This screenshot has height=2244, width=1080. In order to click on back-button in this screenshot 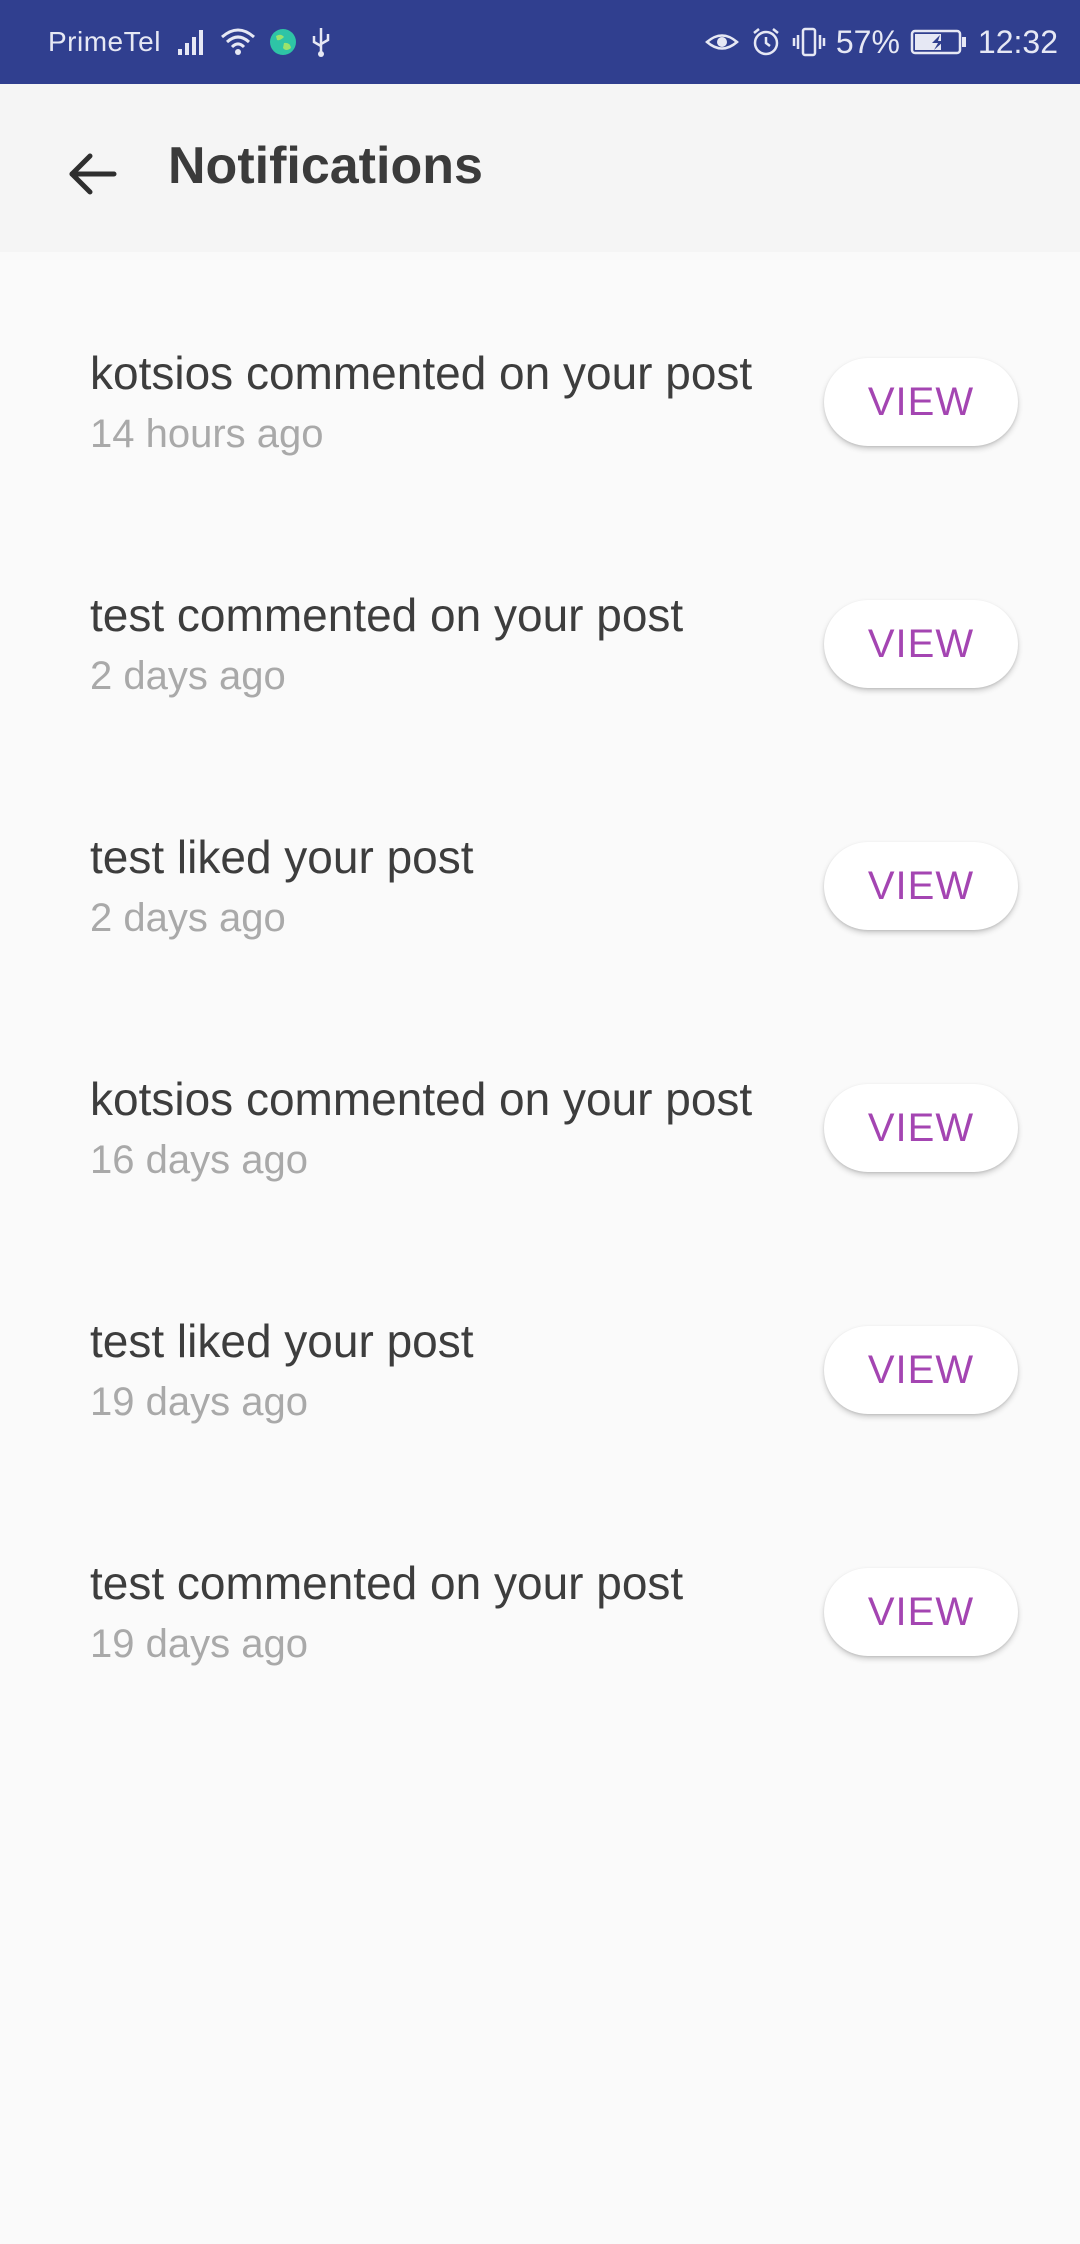, I will do `click(92, 176)`.